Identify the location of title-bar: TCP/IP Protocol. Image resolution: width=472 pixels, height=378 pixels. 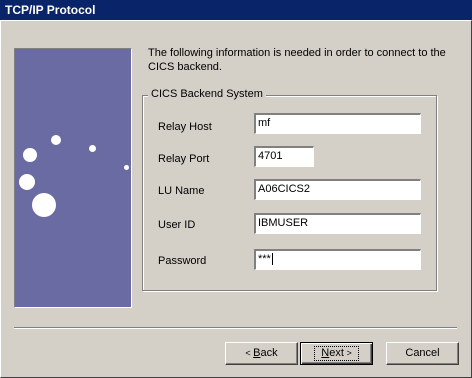
(236, 10).